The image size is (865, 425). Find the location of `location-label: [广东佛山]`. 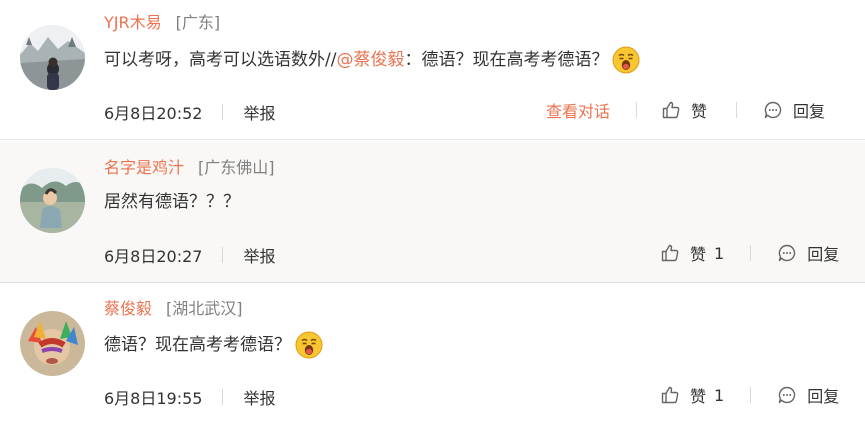

location-label: [广东佛山] is located at coordinates (236, 167).